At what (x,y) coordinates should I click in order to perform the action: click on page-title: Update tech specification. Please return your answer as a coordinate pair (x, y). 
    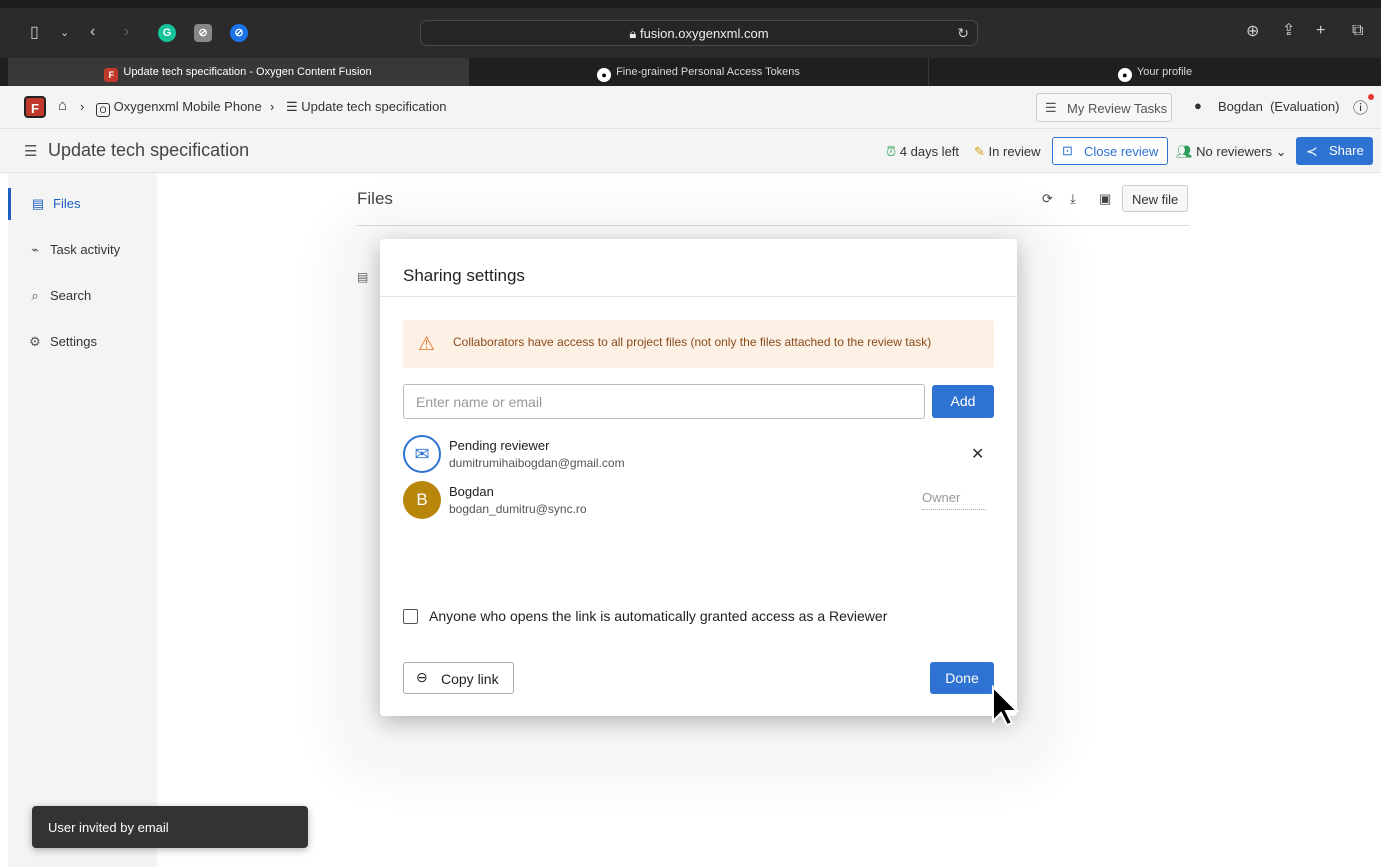
    Looking at the image, I should click on (149, 150).